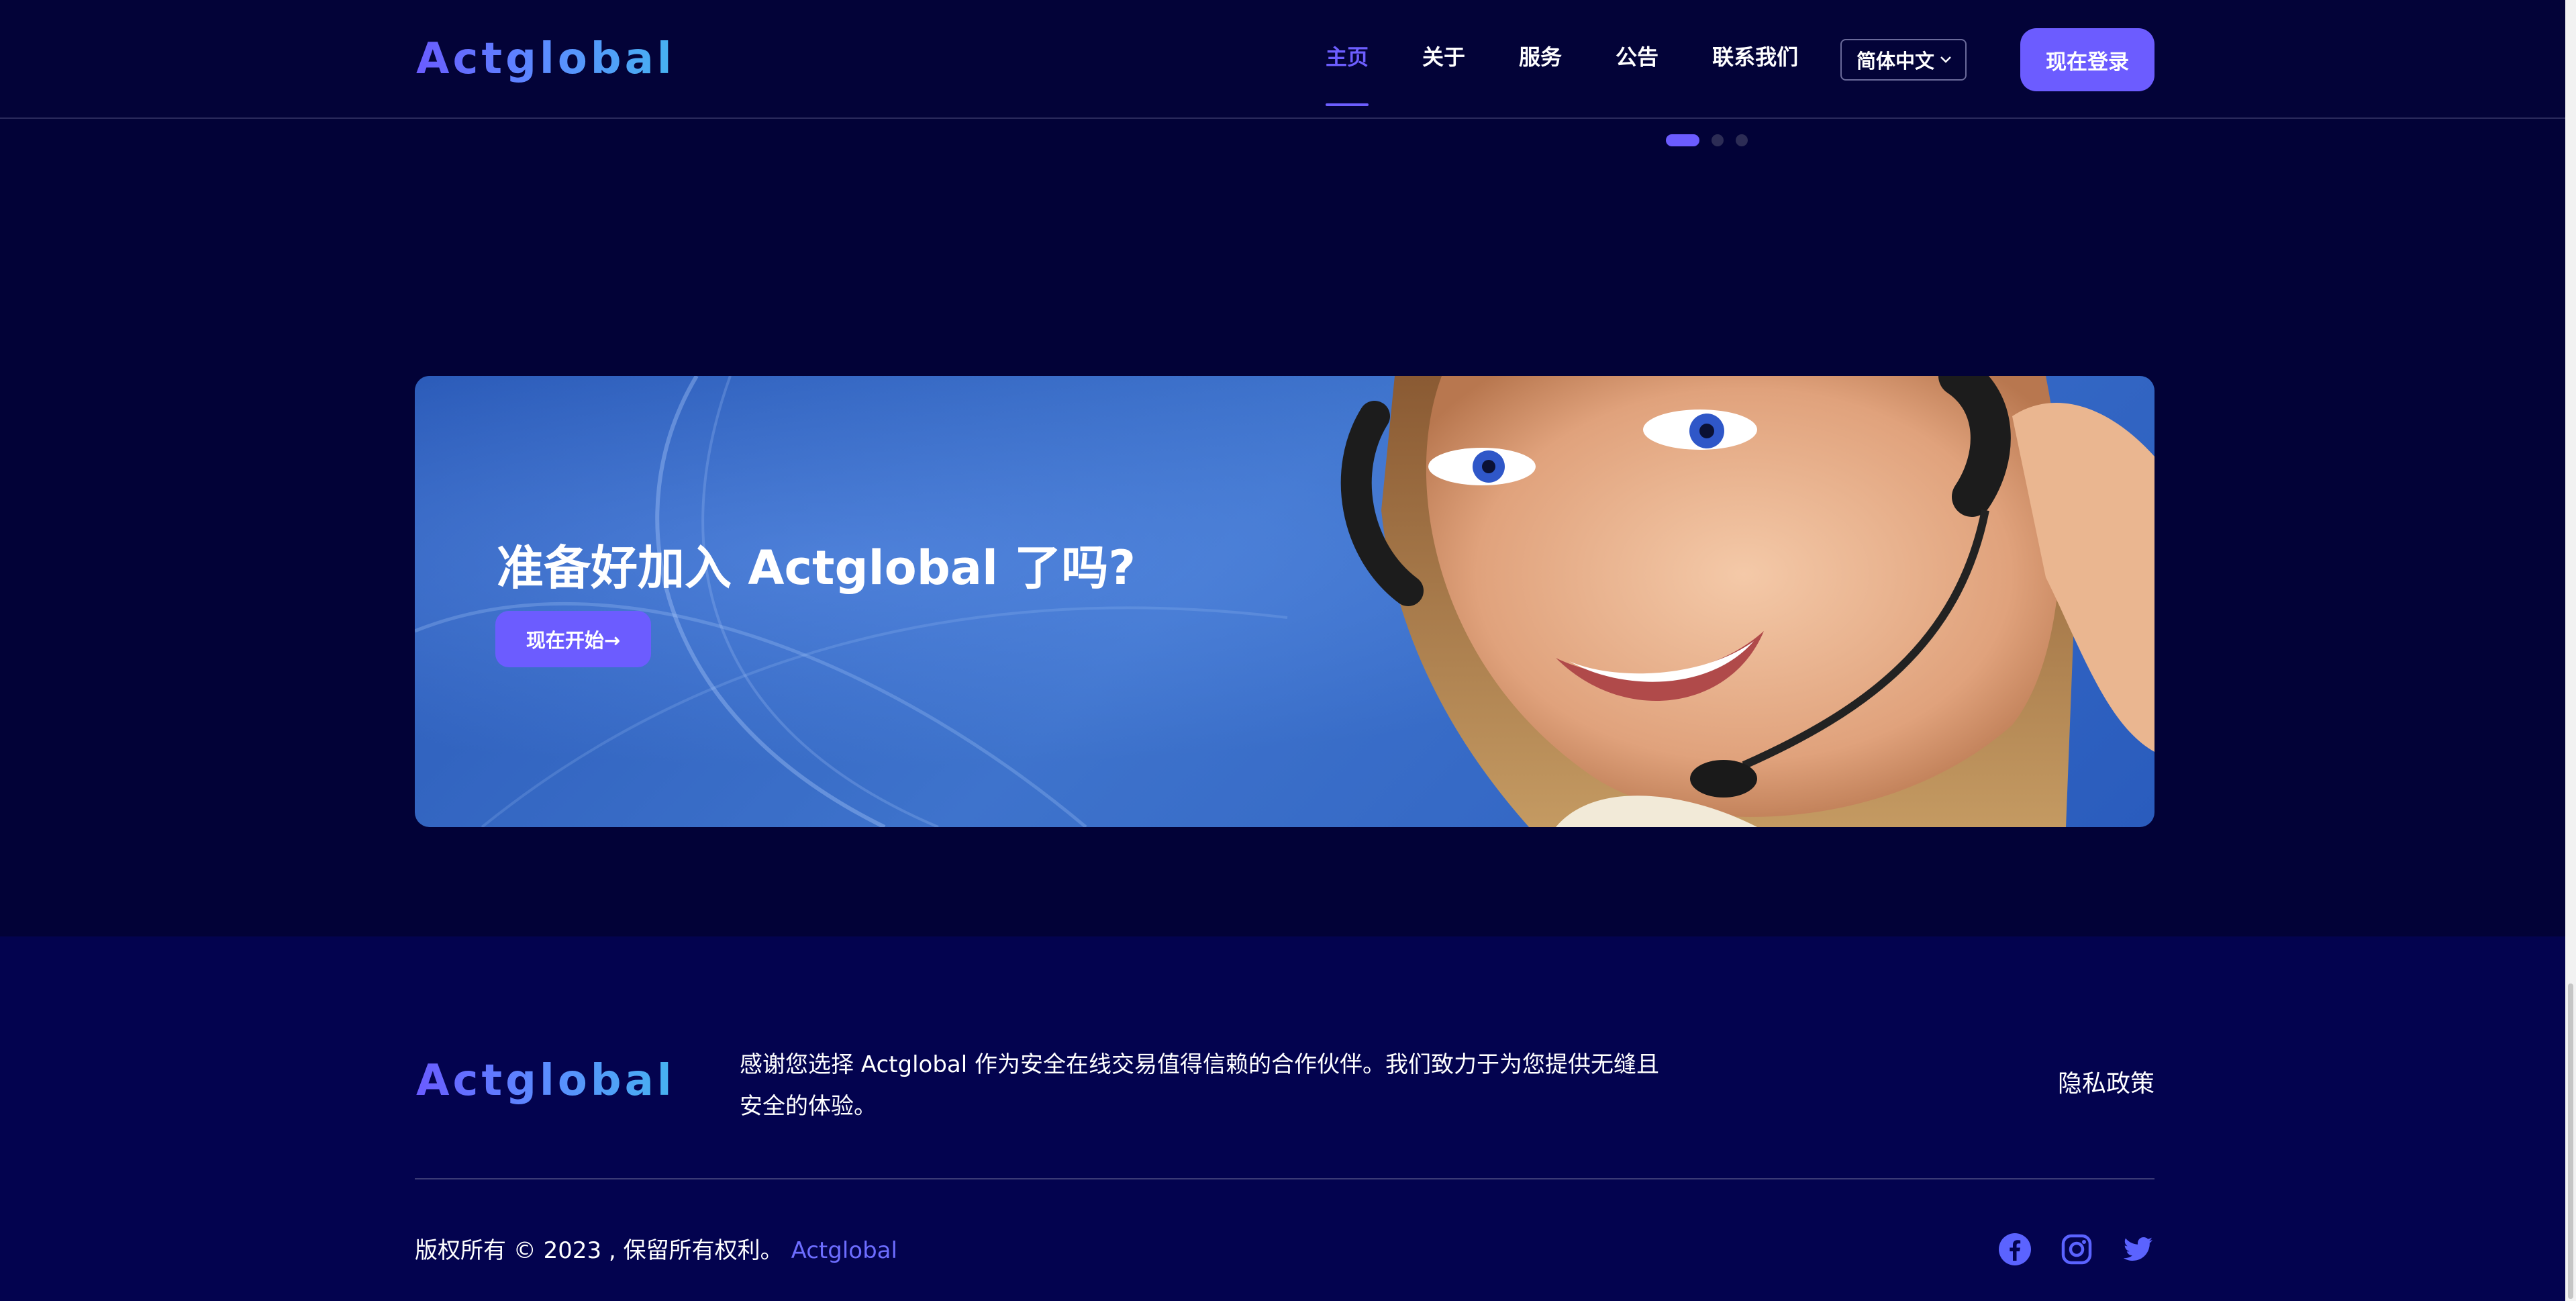  I want to click on nav-item-announcements: 公告, so click(1637, 57).